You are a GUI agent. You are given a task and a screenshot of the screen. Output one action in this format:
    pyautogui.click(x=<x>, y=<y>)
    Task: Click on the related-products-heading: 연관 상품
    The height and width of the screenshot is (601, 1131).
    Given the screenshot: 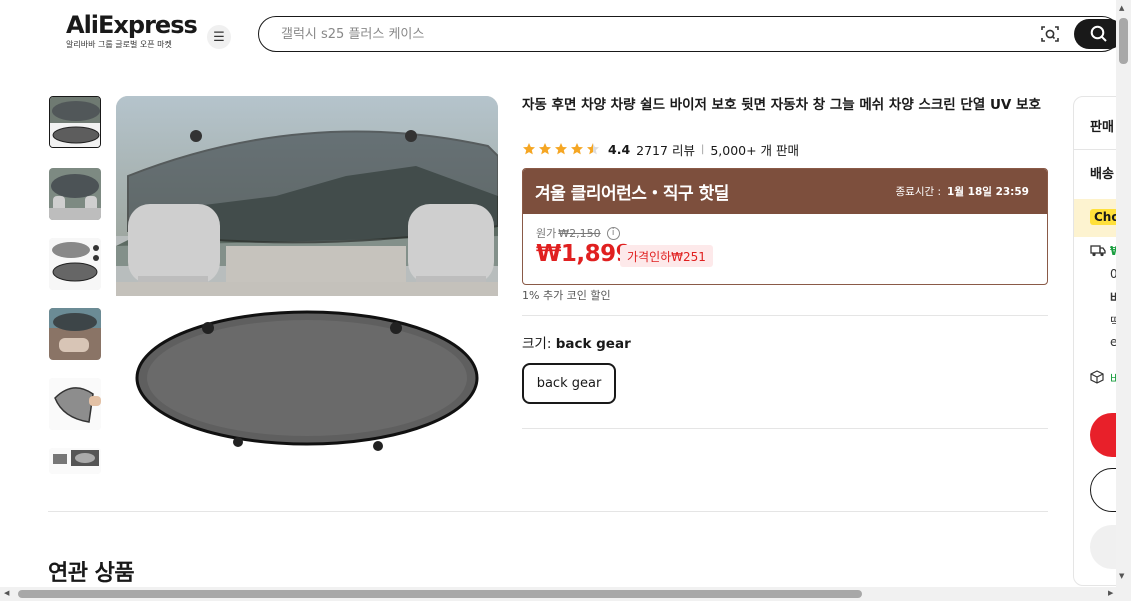 What is the action you would take?
    pyautogui.click(x=91, y=573)
    